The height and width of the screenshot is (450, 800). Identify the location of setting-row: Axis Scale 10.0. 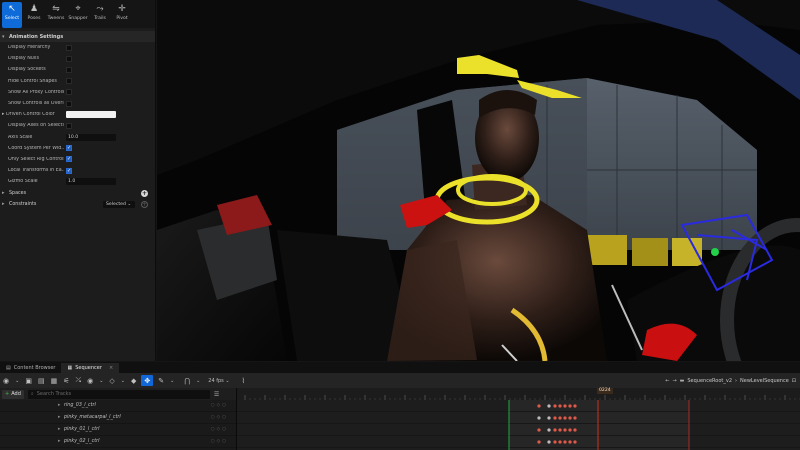
(77, 137).